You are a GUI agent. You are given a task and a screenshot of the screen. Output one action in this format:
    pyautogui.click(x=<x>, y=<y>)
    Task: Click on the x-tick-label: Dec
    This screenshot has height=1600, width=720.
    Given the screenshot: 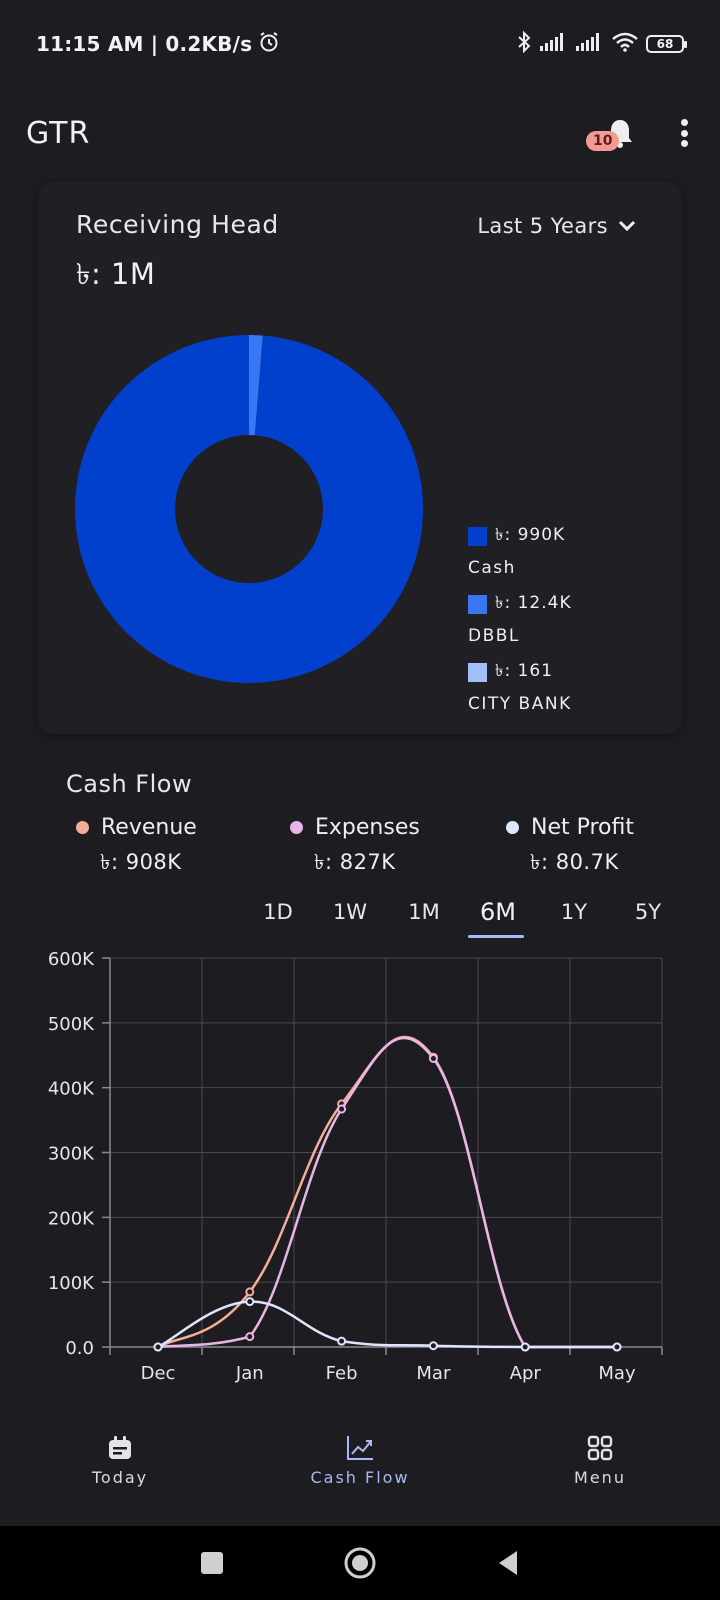 What is the action you would take?
    pyautogui.click(x=158, y=1373)
    